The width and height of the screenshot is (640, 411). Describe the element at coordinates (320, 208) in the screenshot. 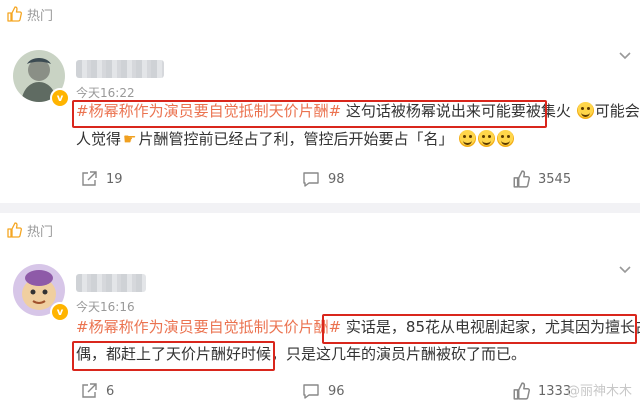

I see `card-separator` at that location.